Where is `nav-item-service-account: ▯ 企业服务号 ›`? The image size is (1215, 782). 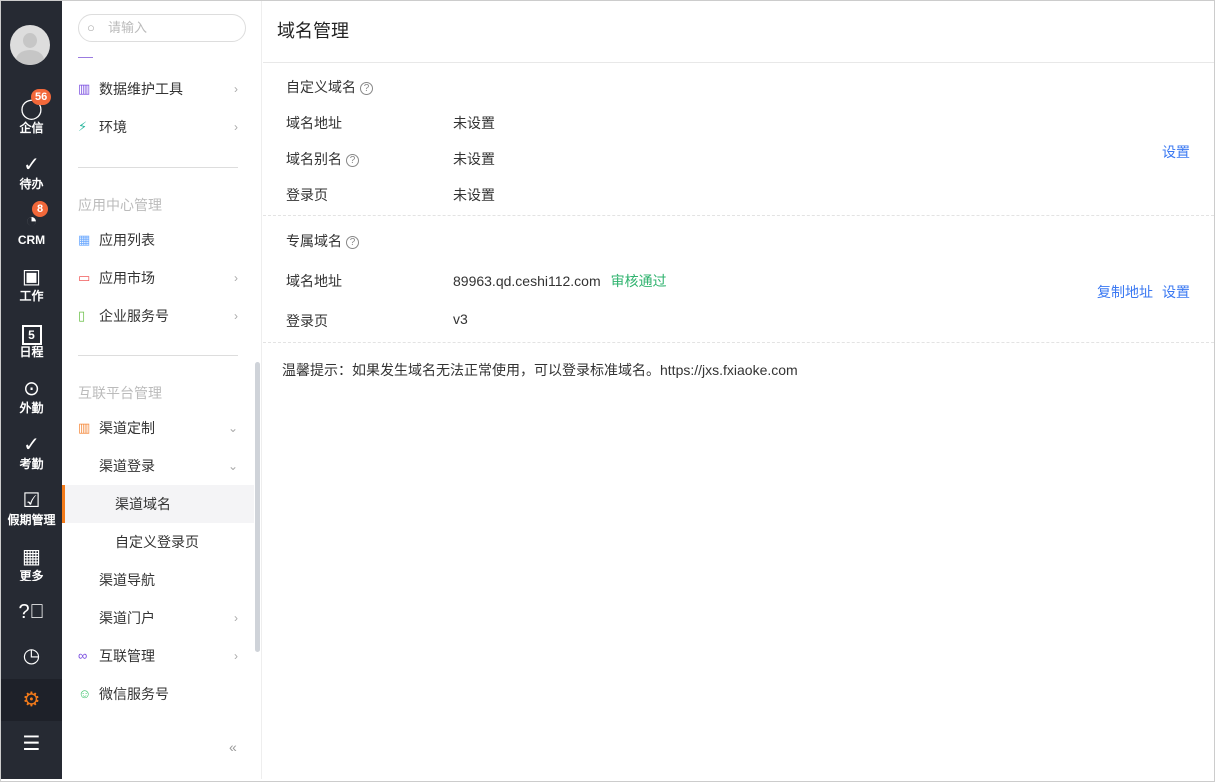
nav-item-service-account: ▯ 企业服务号 › is located at coordinates (158, 316).